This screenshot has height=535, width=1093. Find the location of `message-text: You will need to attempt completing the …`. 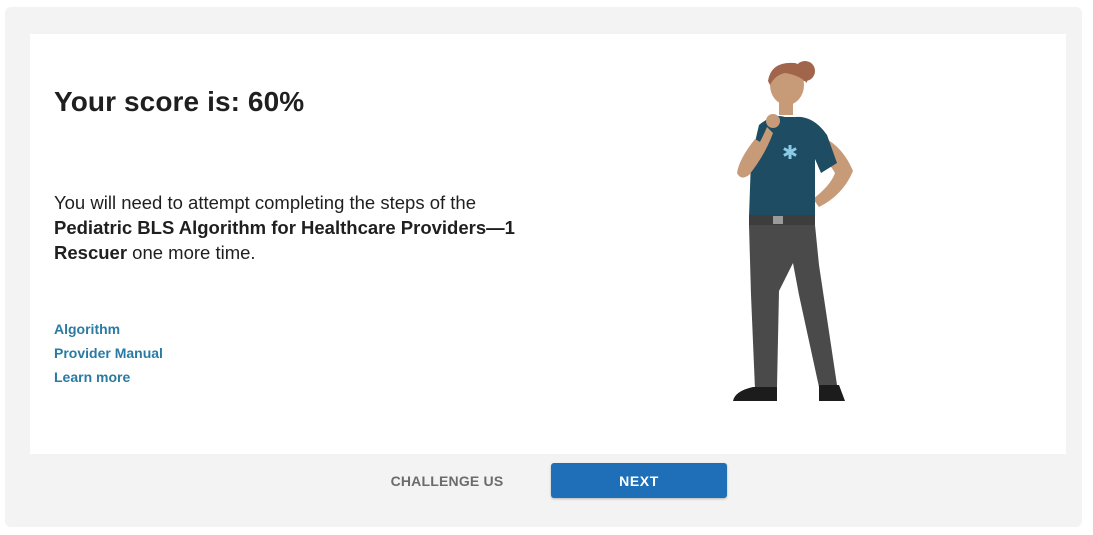

message-text: You will need to attempt completing the … is located at coordinates (265, 202).